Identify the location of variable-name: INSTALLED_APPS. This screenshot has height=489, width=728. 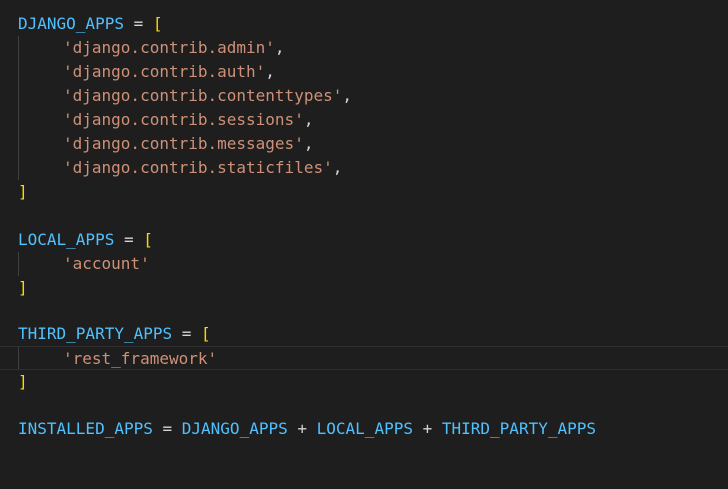
(85, 428).